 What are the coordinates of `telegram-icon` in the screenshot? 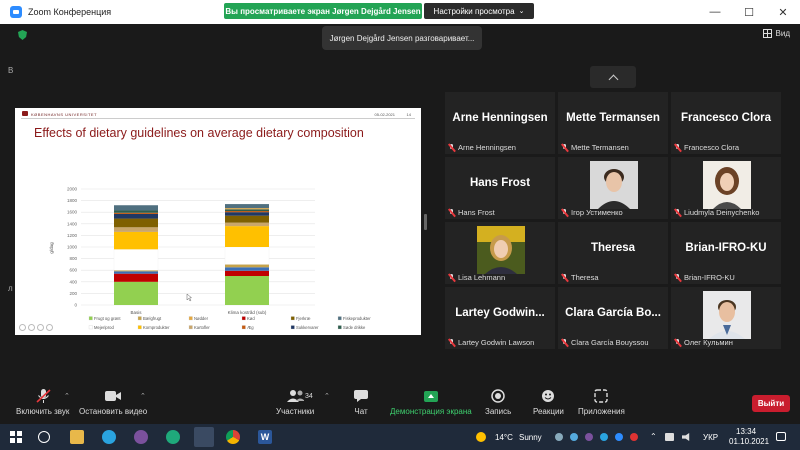 It's located at (109, 437).